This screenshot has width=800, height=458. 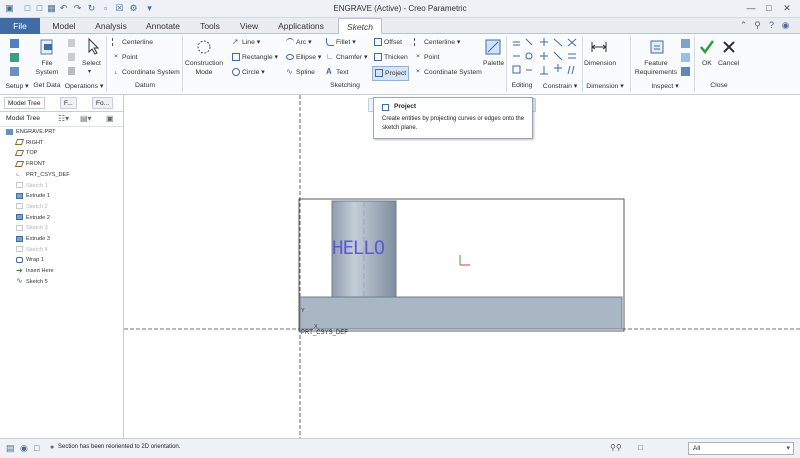 What do you see at coordinates (771, 25) in the screenshot?
I see `help-icon: ?` at bounding box center [771, 25].